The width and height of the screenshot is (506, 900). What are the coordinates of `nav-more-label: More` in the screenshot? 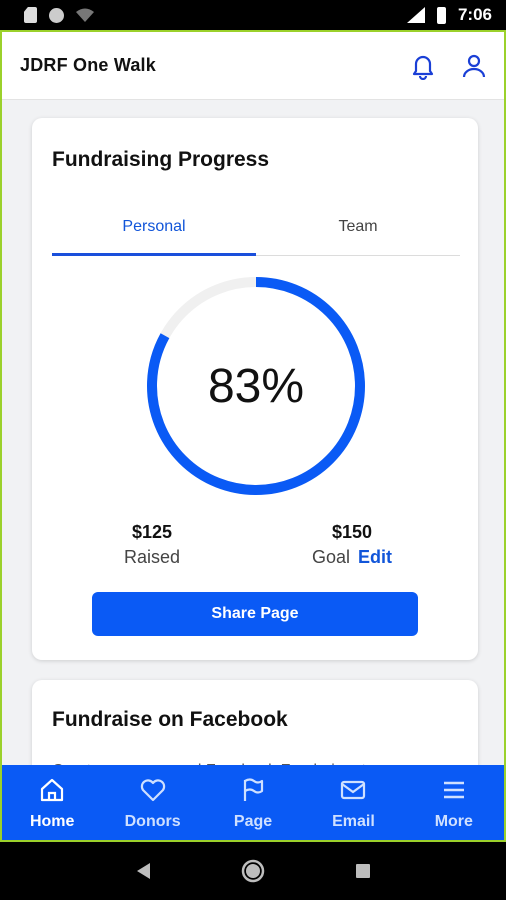 It's located at (453, 821).